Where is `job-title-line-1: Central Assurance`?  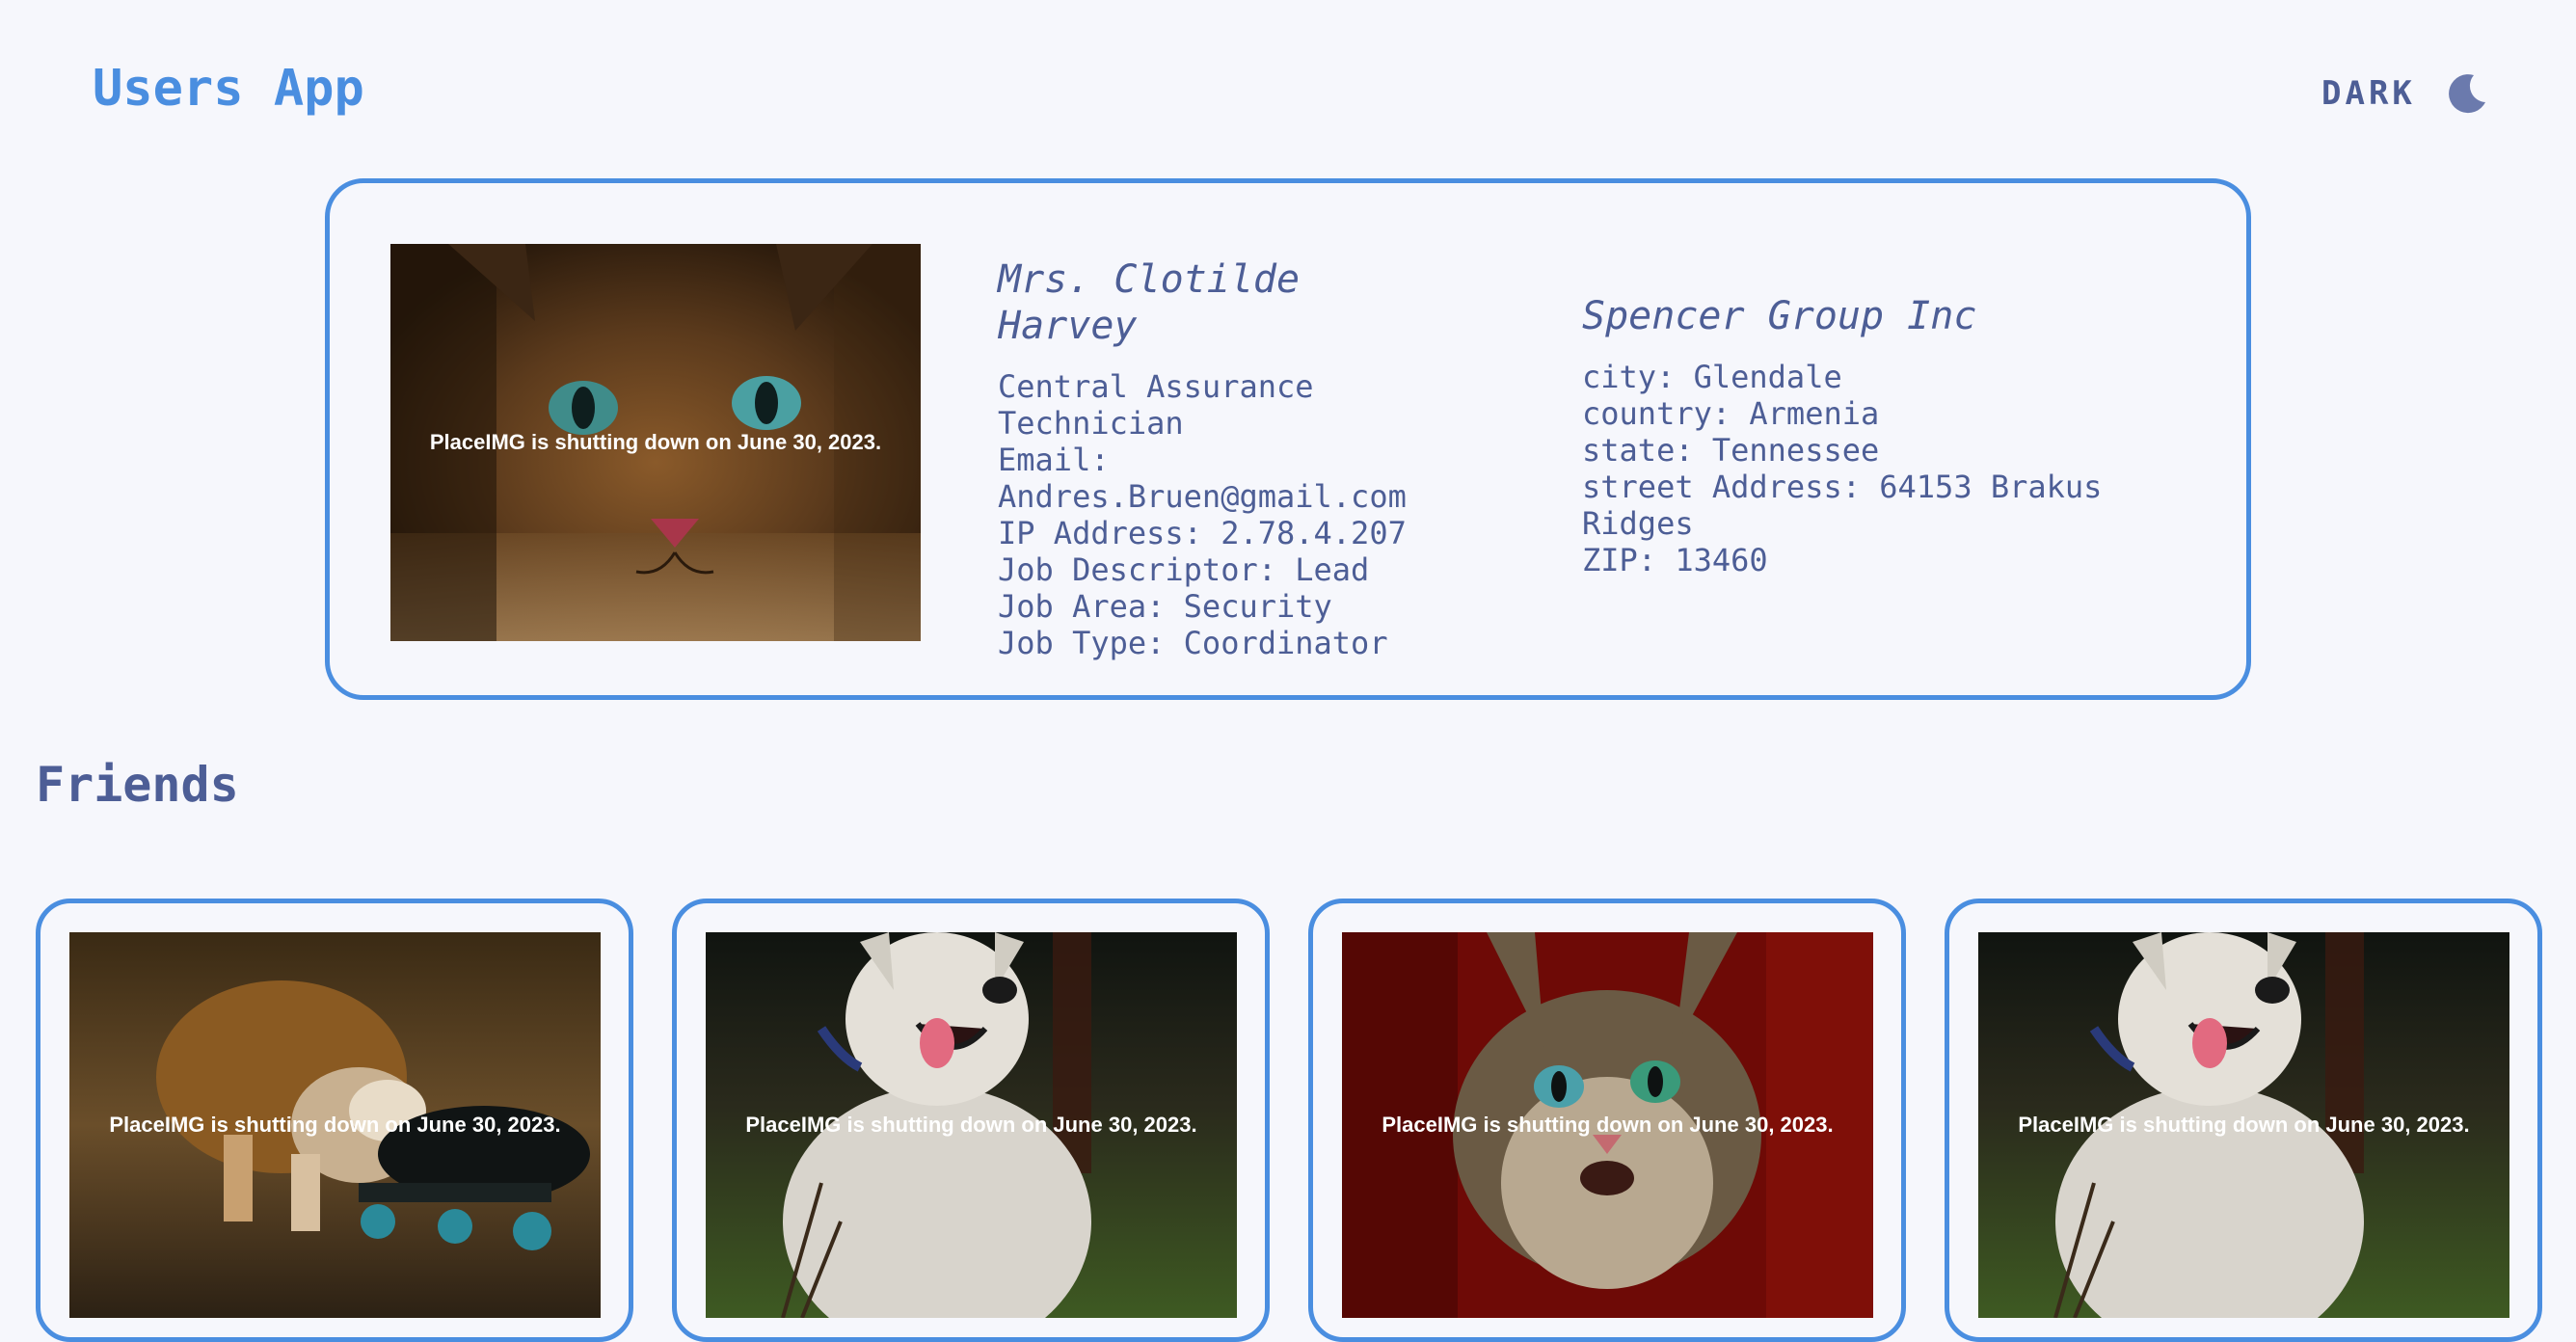
job-title-line-1: Central Assurance is located at coordinates (1156, 387).